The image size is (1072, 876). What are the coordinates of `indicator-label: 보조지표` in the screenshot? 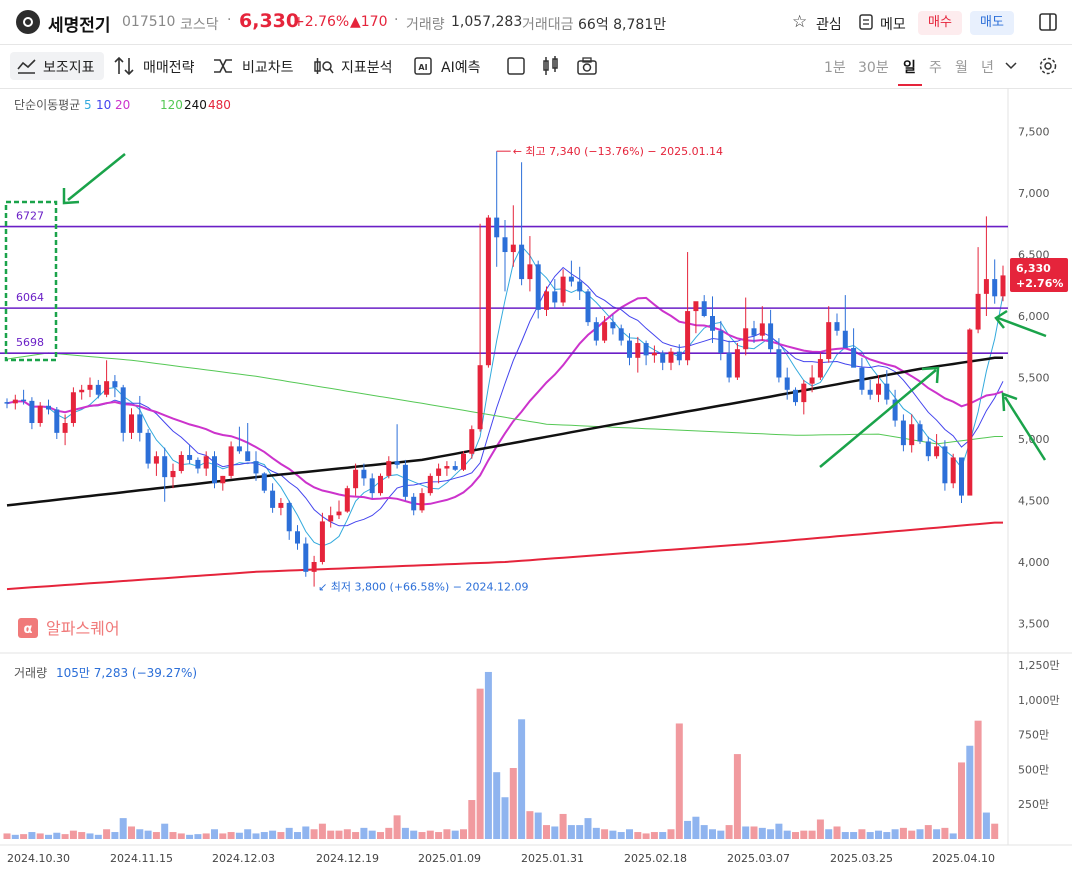 It's located at (69, 67).